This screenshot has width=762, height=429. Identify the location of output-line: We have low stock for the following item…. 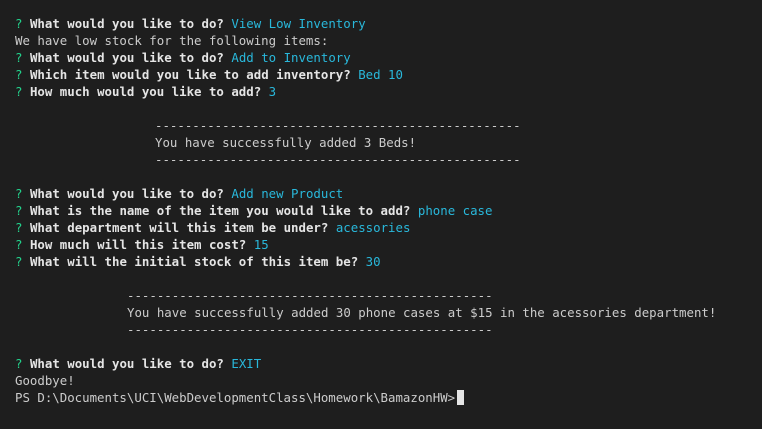
(172, 40).